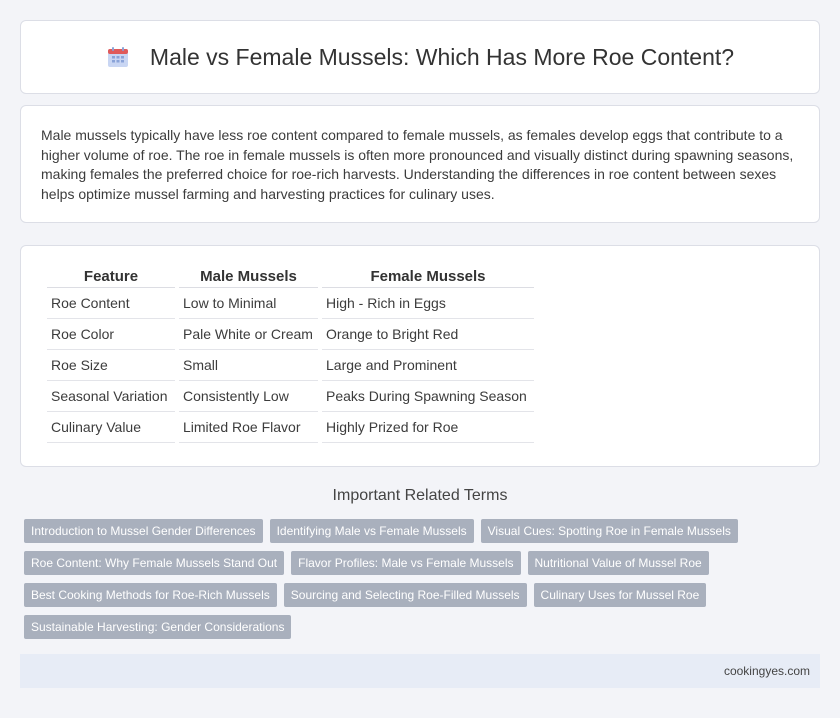  What do you see at coordinates (248, 427) in the screenshot?
I see `table-cell: Limited Roe Flavor` at bounding box center [248, 427].